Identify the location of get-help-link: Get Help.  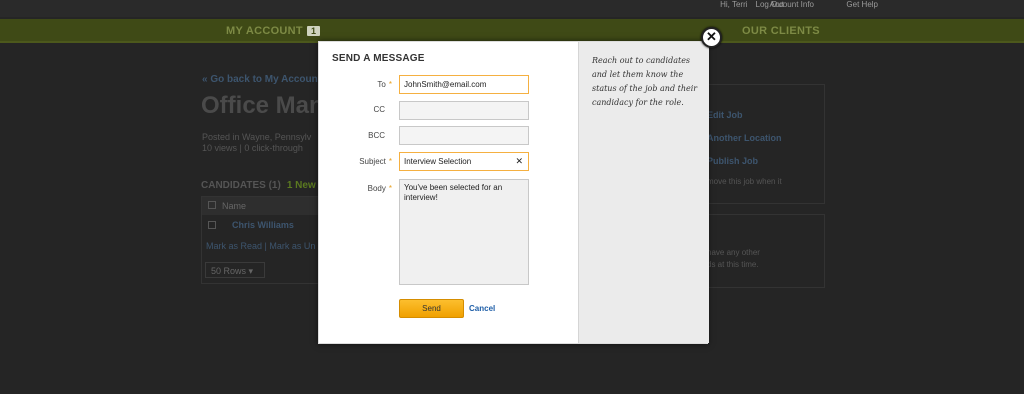
(862, 4).